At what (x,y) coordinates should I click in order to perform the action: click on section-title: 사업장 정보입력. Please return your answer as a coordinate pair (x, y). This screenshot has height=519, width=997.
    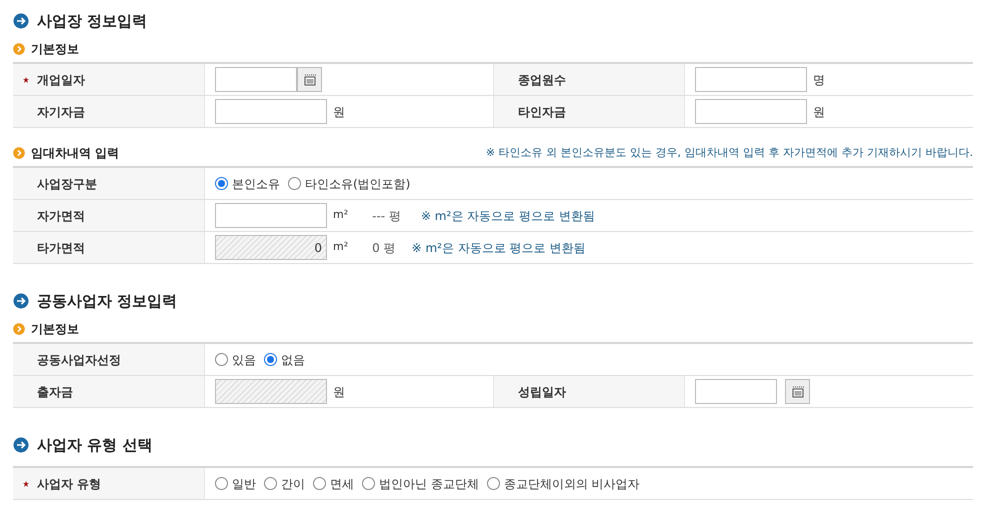
    Looking at the image, I should click on (92, 21).